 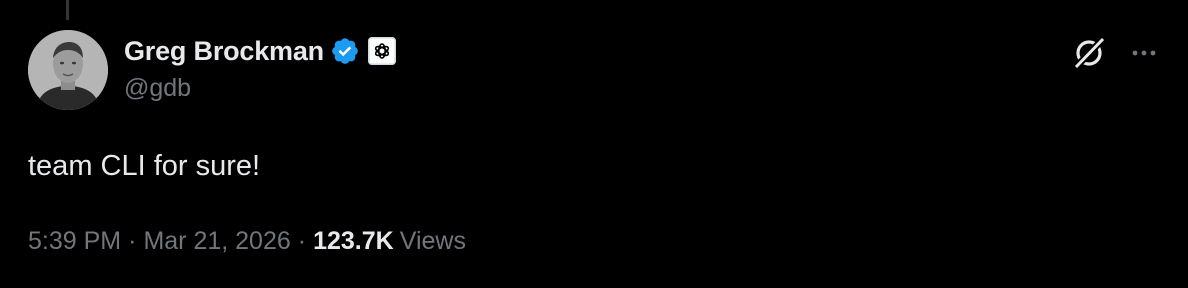 I want to click on avatar-photo, so click(x=68, y=70).